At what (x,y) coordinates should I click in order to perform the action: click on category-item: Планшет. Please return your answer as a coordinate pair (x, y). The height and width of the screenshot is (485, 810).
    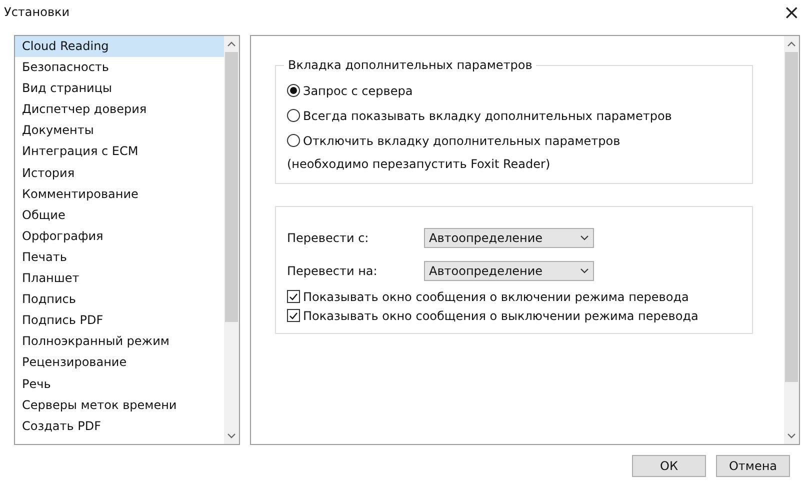
    Looking at the image, I should click on (119, 279).